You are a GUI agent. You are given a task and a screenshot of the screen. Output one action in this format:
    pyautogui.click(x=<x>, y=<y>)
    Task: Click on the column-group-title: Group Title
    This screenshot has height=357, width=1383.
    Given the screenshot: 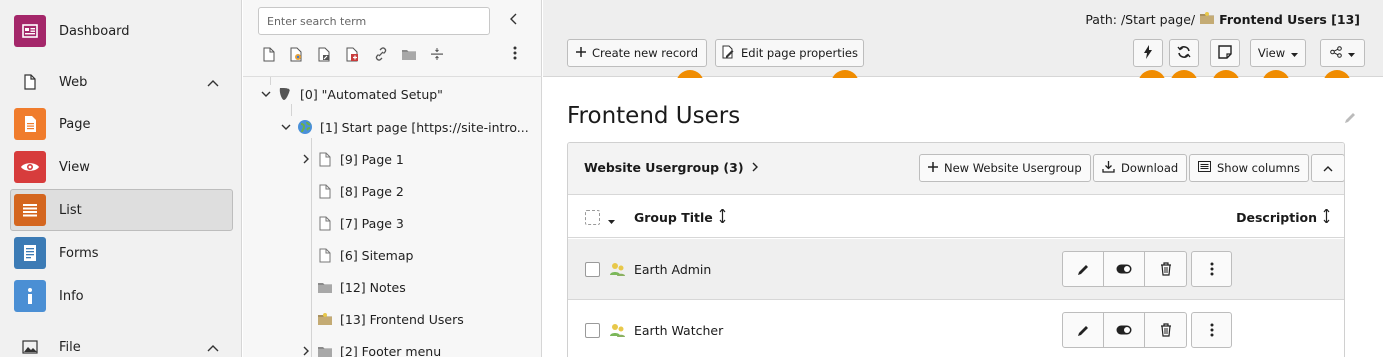 What is the action you would take?
    pyautogui.click(x=680, y=217)
    